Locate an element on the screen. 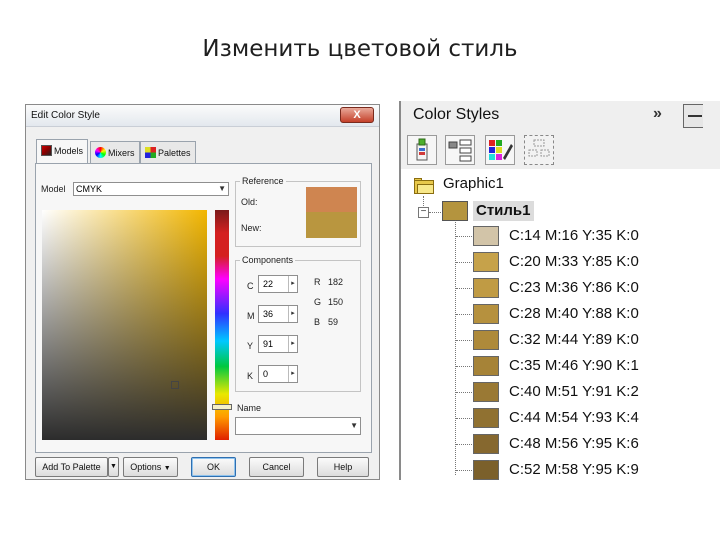 Image resolution: width=720 pixels, height=540 pixels. hue-slider-handle is located at coordinates (222, 407).